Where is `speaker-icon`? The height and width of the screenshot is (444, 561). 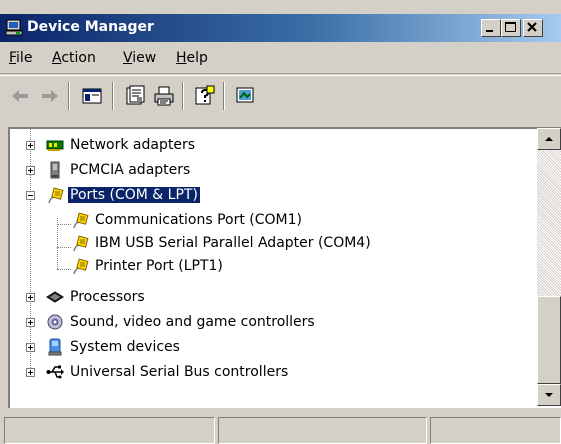 speaker-icon is located at coordinates (55, 322).